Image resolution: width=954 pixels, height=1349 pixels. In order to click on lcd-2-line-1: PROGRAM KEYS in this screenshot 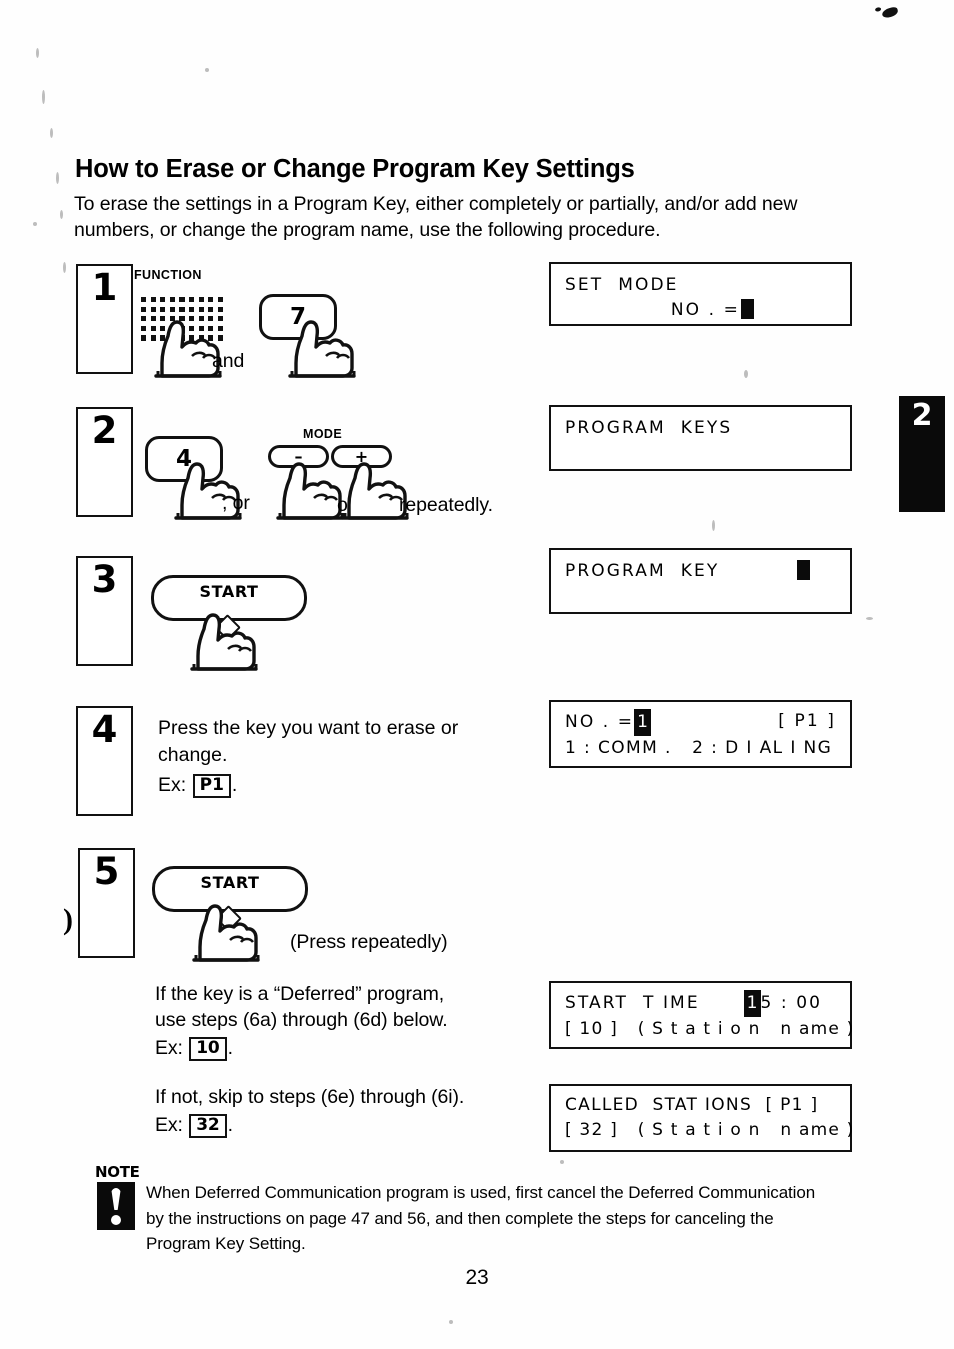, I will do `click(649, 428)`.